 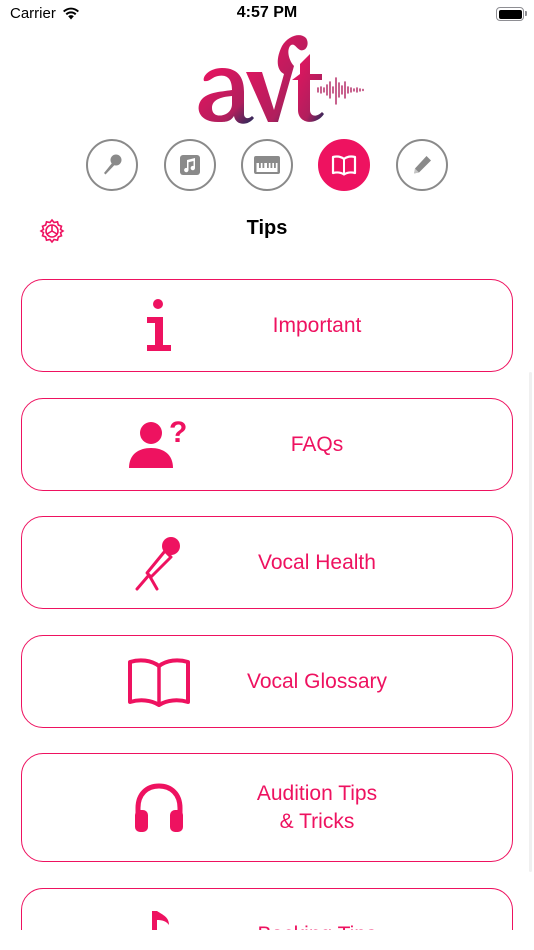 What do you see at coordinates (317, 562) in the screenshot?
I see `item-label: Vocal Health` at bounding box center [317, 562].